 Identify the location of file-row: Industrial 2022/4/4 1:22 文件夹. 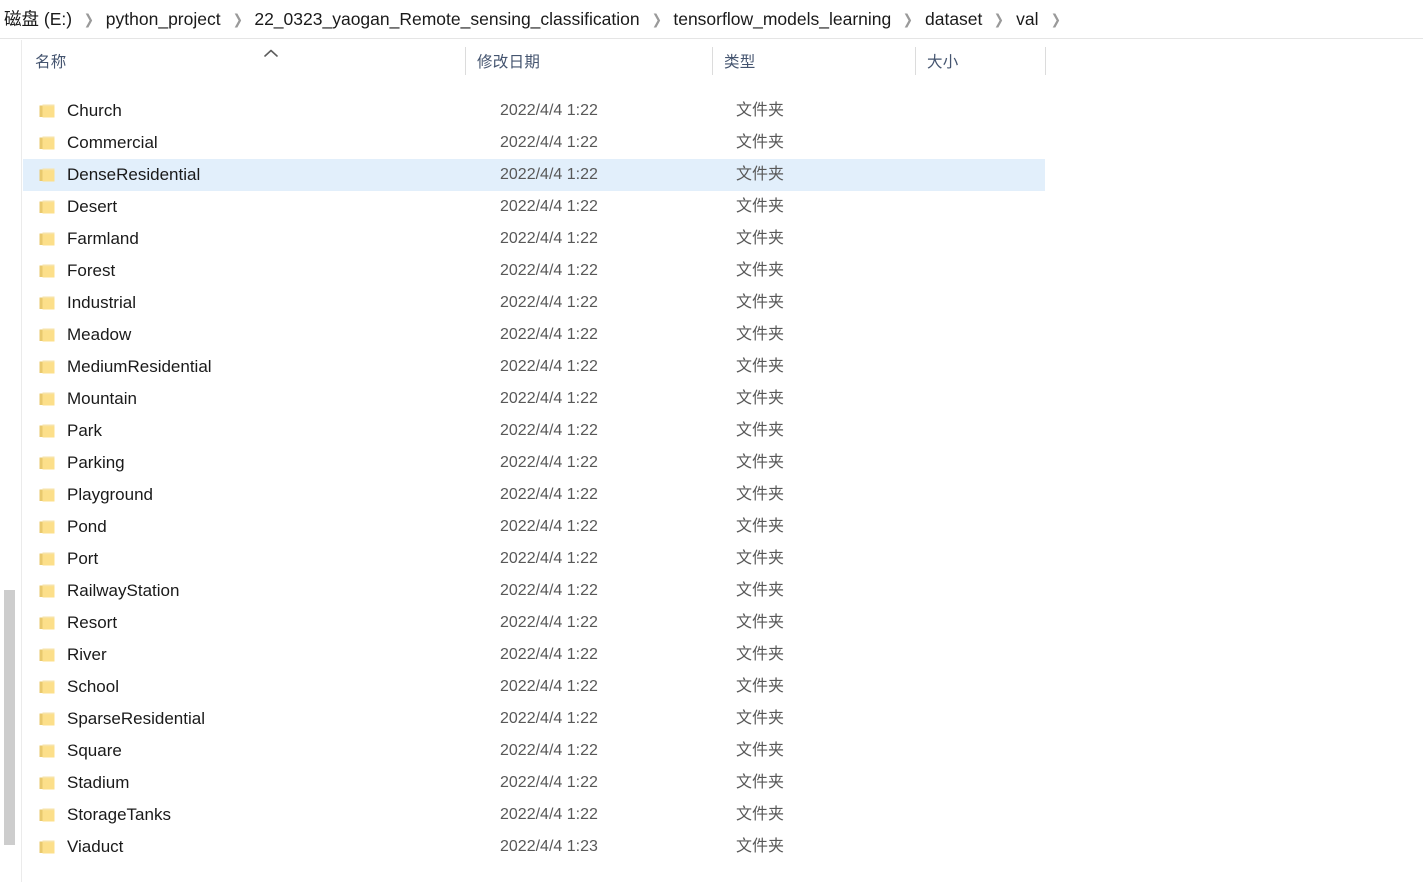
(534, 303).